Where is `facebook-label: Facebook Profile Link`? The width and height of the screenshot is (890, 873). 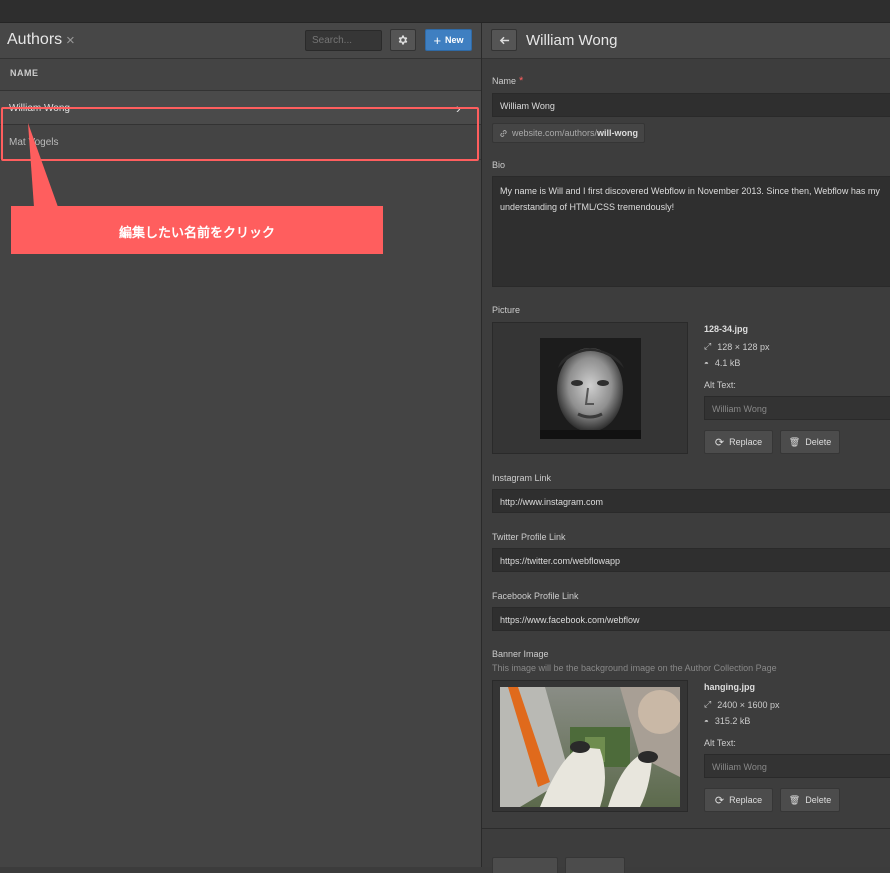 facebook-label: Facebook Profile Link is located at coordinates (535, 596).